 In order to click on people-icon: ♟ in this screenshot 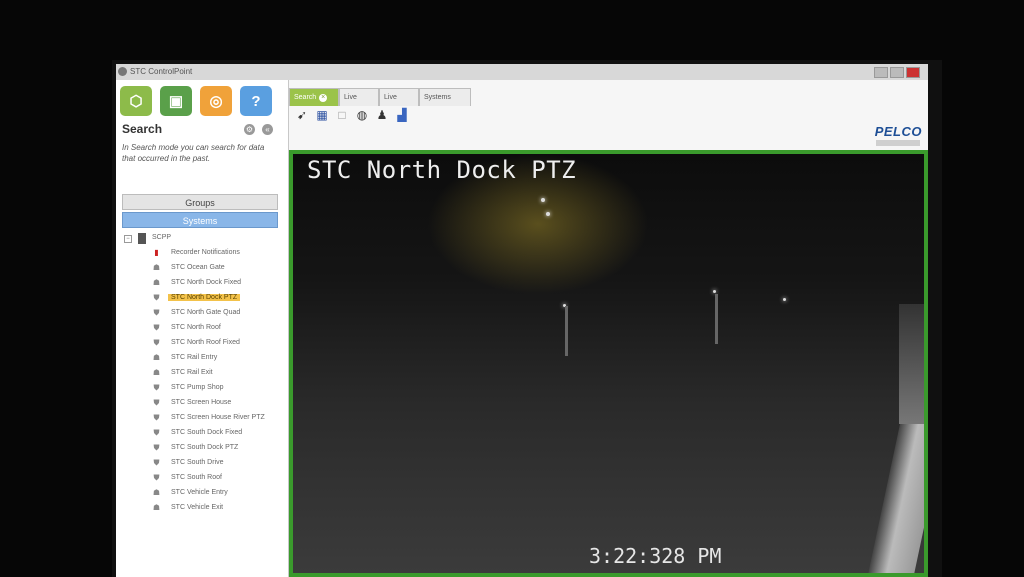, I will do `click(382, 115)`.